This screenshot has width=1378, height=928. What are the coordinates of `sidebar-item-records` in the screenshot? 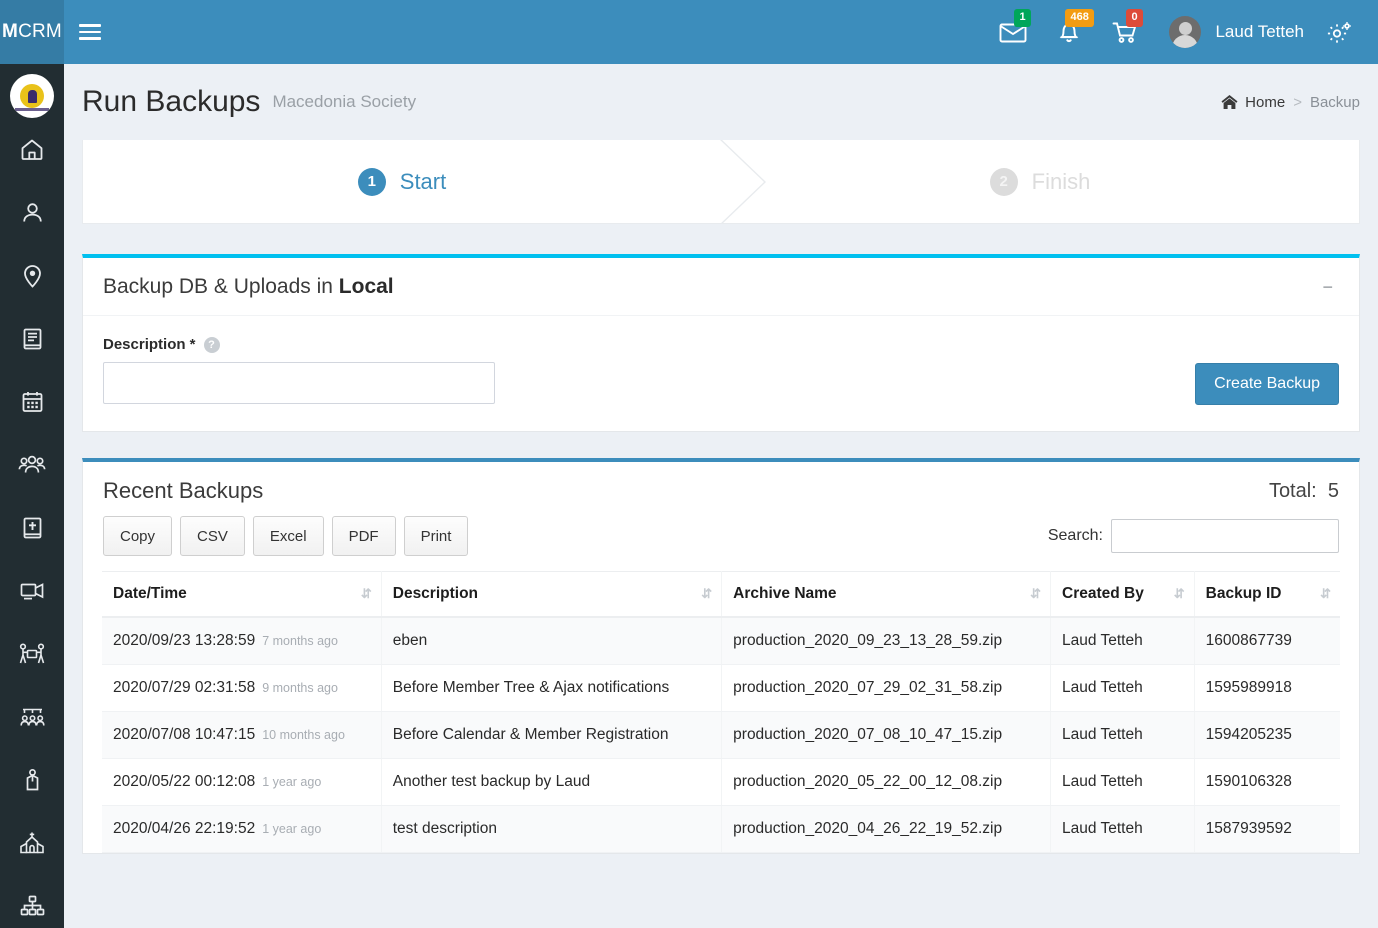 It's located at (32, 338).